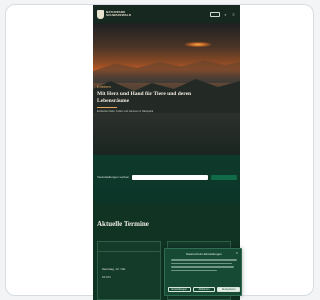 This screenshot has height=300, width=320. Describe the element at coordinates (166, 14) in the screenshot. I see `site-header: NATURPARK SCHWARZWALD ⌕ ≡` at that location.